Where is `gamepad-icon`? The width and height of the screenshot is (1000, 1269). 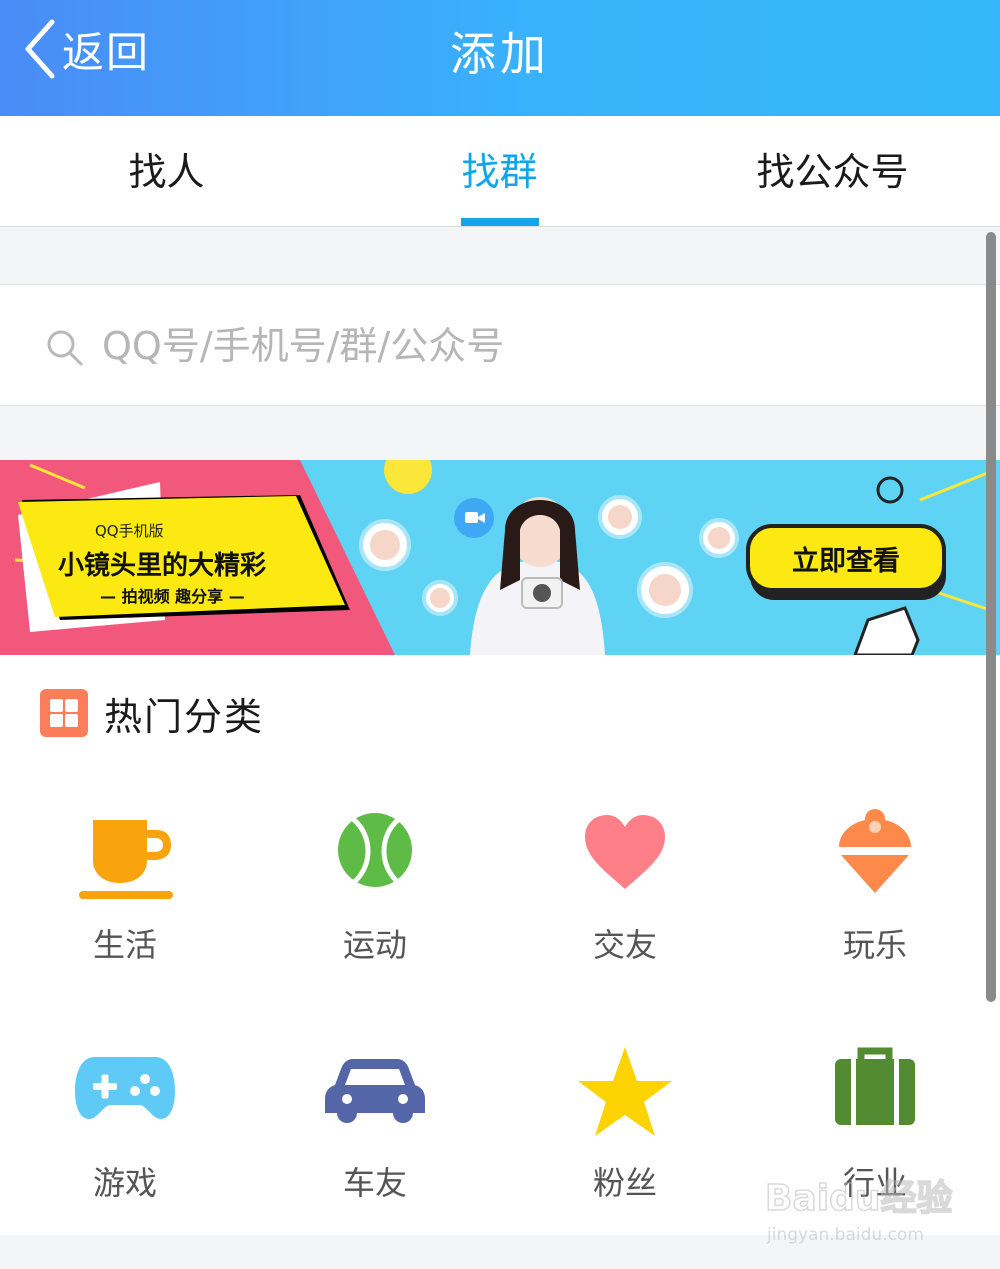
gamepad-icon is located at coordinates (125, 1088).